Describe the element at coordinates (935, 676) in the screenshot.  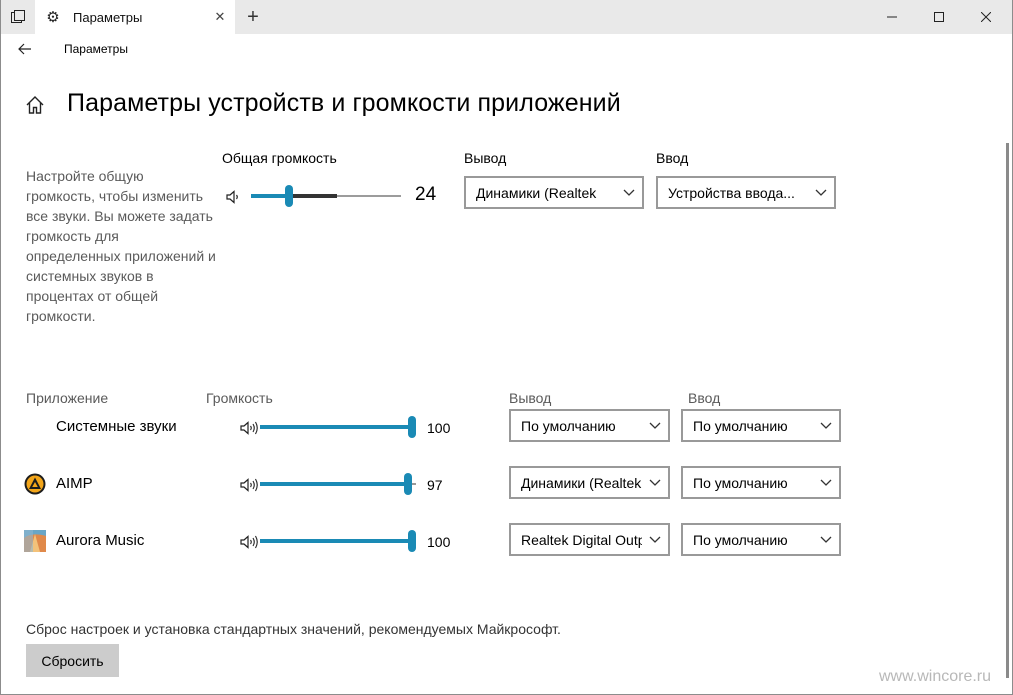
I see `watermark: www.wincore.ru` at that location.